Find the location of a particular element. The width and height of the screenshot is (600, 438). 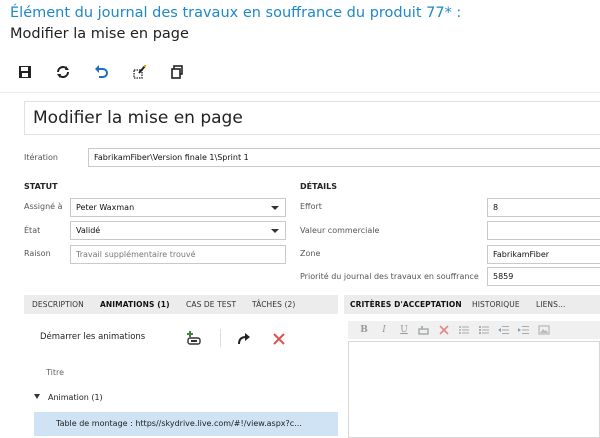

tab-tasks: TÂCHES (2) is located at coordinates (273, 304).